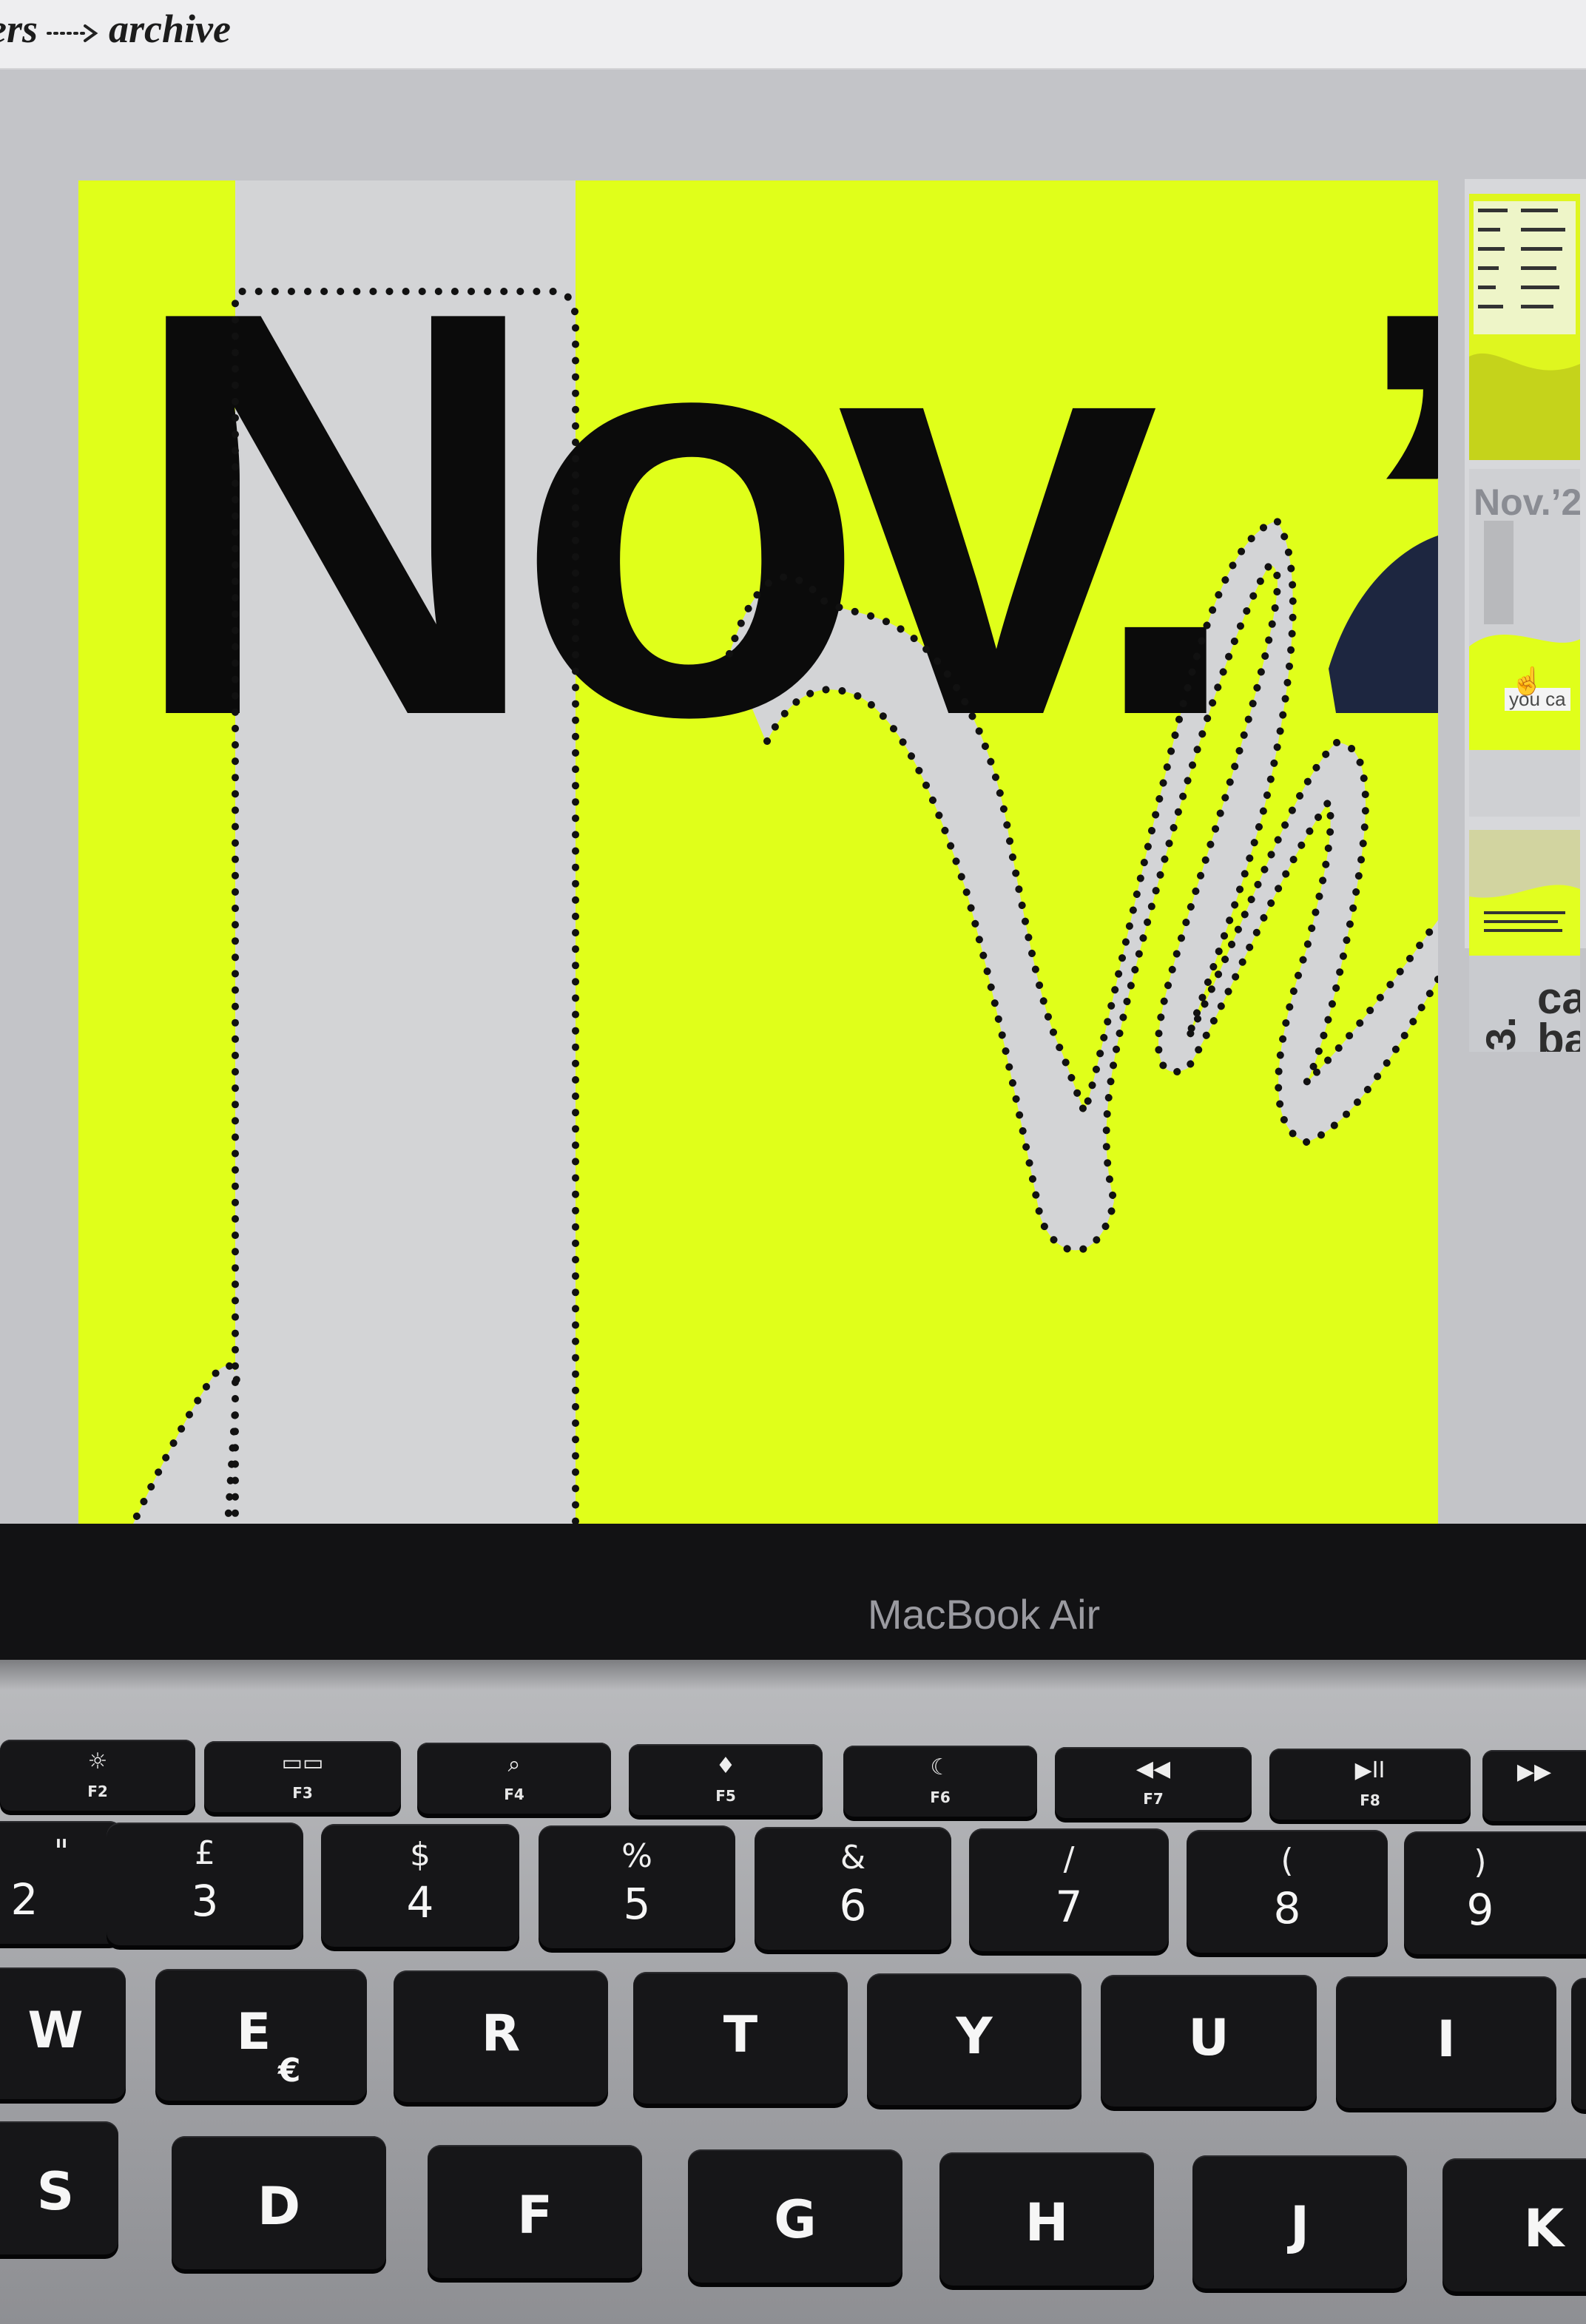  What do you see at coordinates (63, 2033) in the screenshot?
I see `key-w: W` at bounding box center [63, 2033].